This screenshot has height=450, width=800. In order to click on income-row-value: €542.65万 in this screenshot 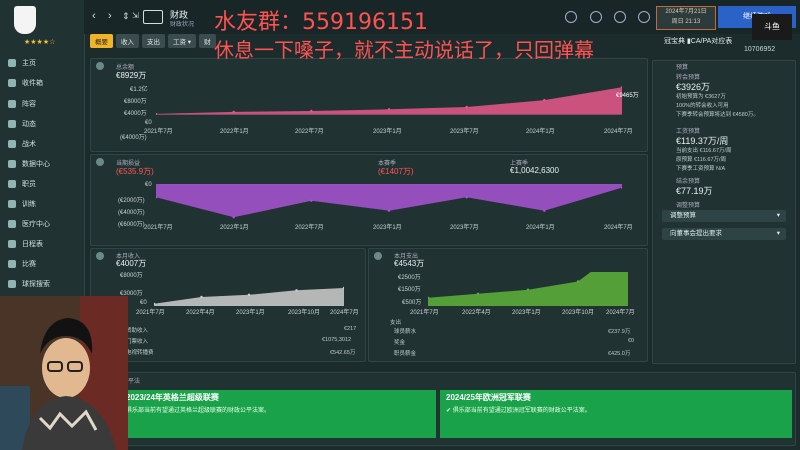, I will do `click(343, 353)`.